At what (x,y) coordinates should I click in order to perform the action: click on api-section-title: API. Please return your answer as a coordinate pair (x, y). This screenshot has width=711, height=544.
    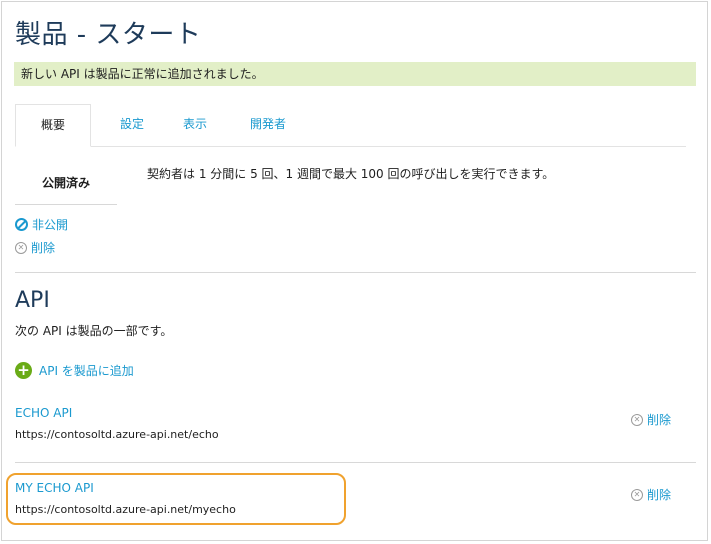
    Looking at the image, I should click on (32, 300).